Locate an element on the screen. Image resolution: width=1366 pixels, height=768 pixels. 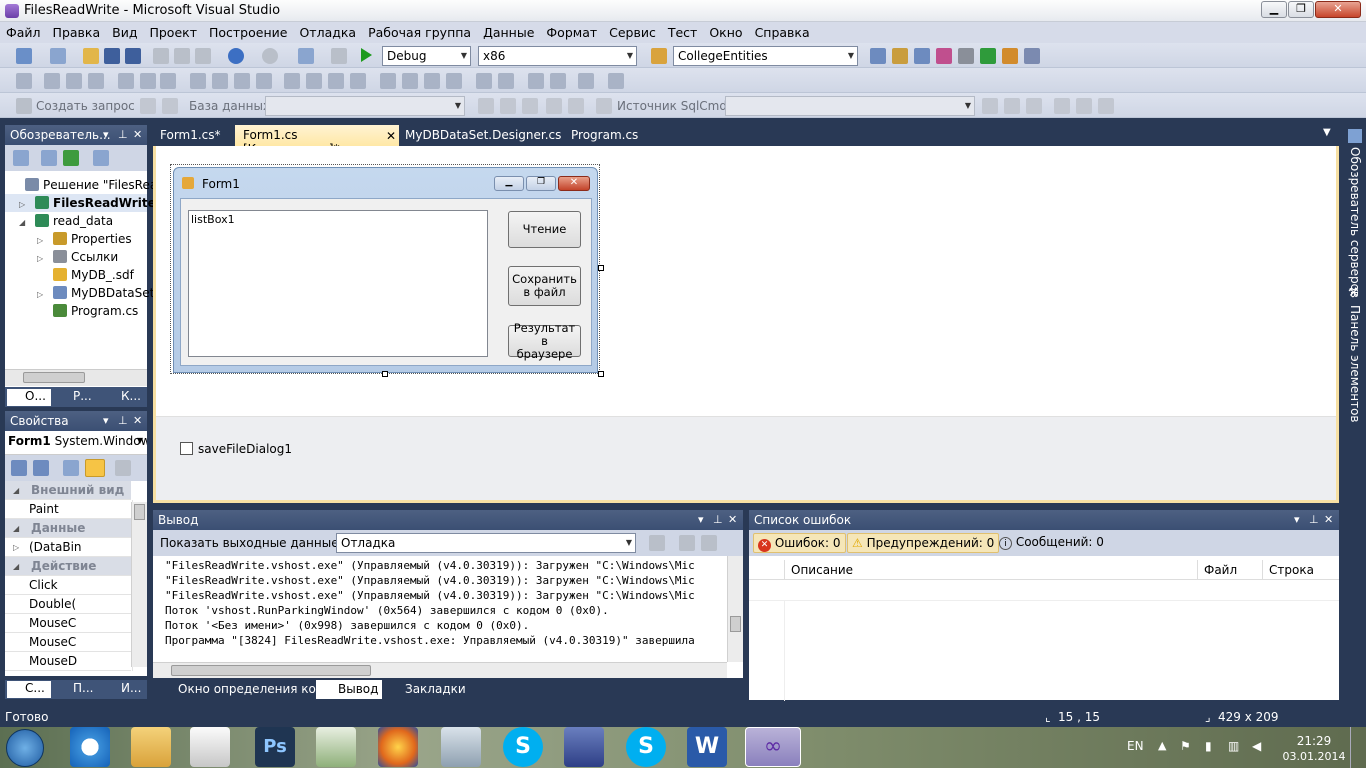
property-category: ◢ Действие is located at coordinates (68, 566).